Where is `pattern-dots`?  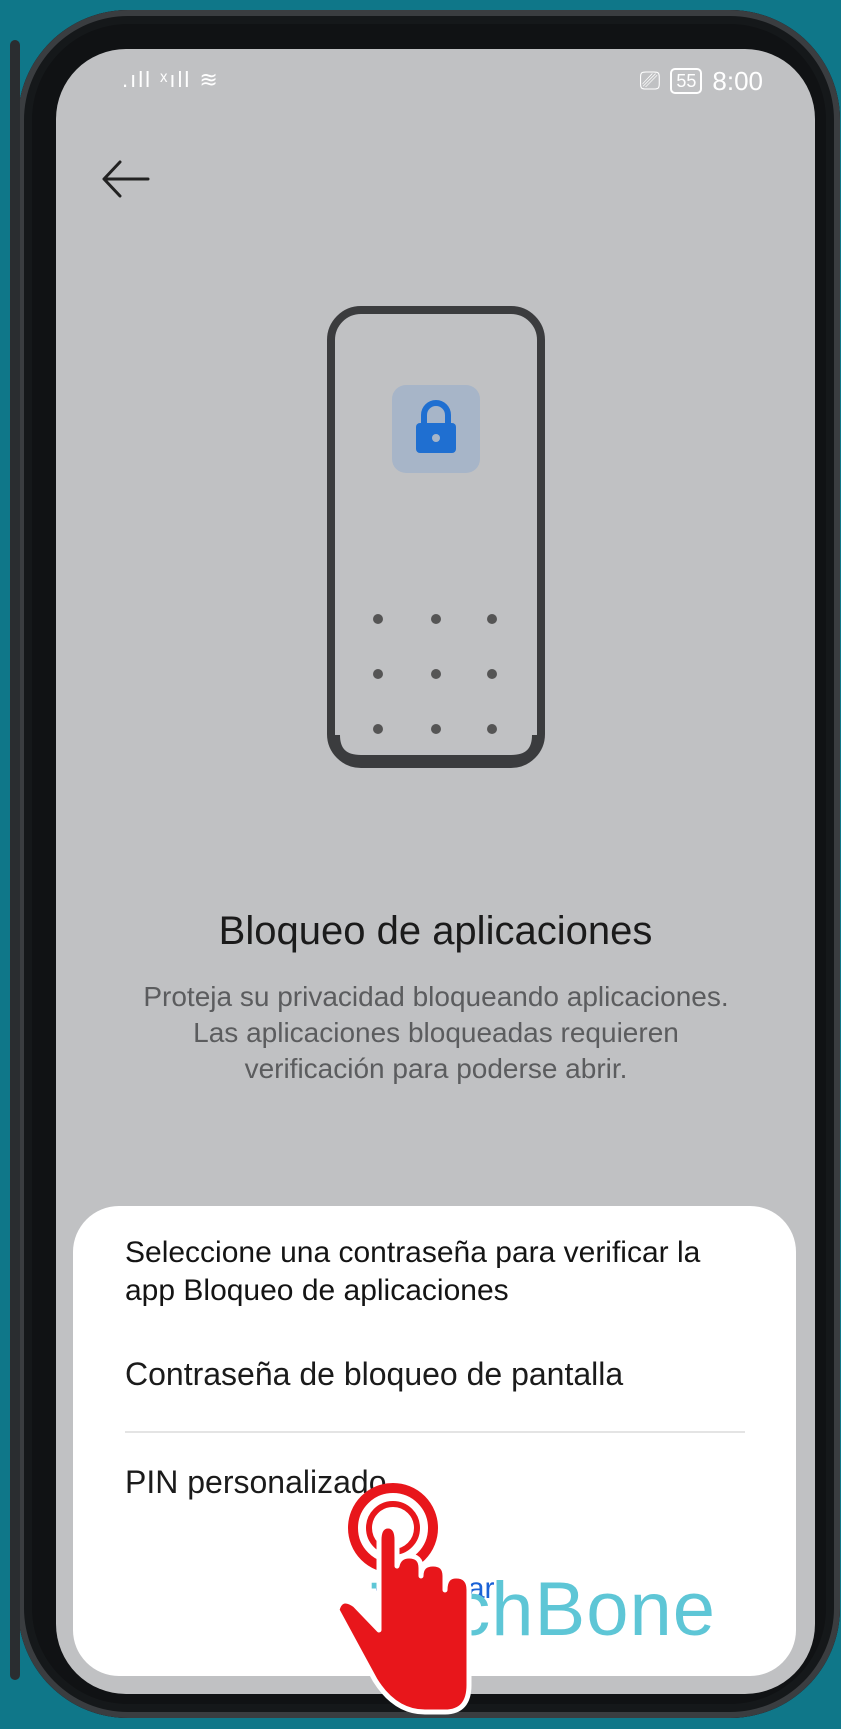 pattern-dots is located at coordinates (435, 674).